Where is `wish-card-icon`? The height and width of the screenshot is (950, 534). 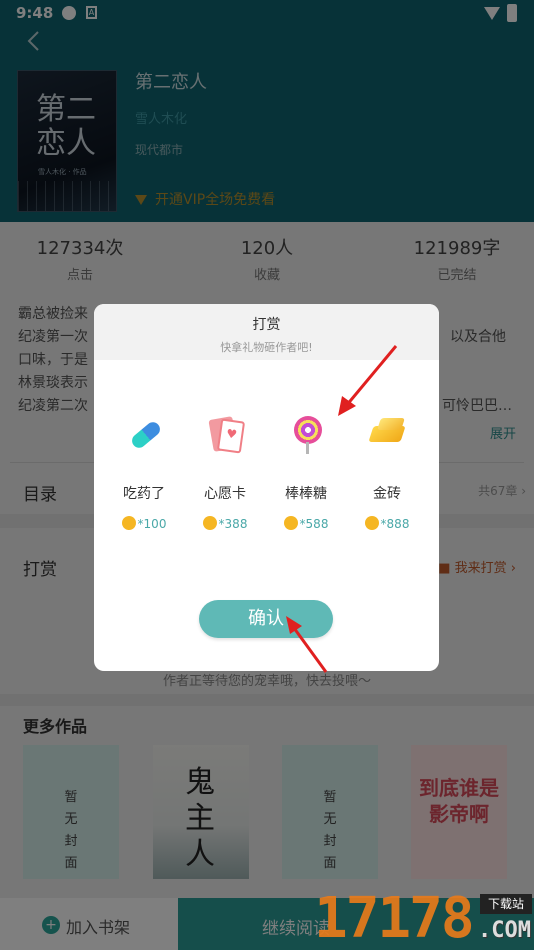 wish-card-icon is located at coordinates (225, 434).